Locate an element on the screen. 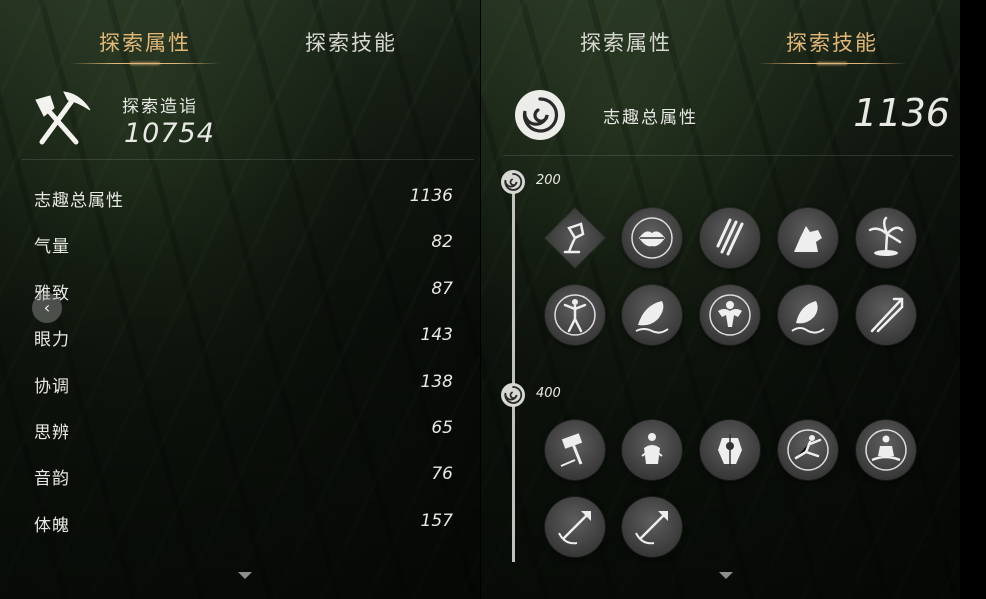 Image resolution: width=986 pixels, height=599 pixels. arrow-hit-2-icon is located at coordinates (652, 527).